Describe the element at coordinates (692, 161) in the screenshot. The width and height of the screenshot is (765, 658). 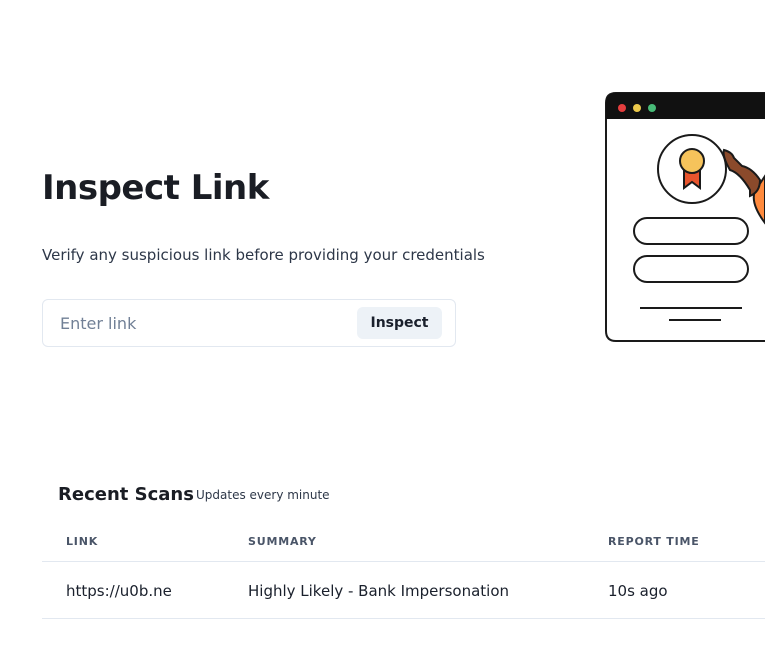
I see `badge-medal` at that location.